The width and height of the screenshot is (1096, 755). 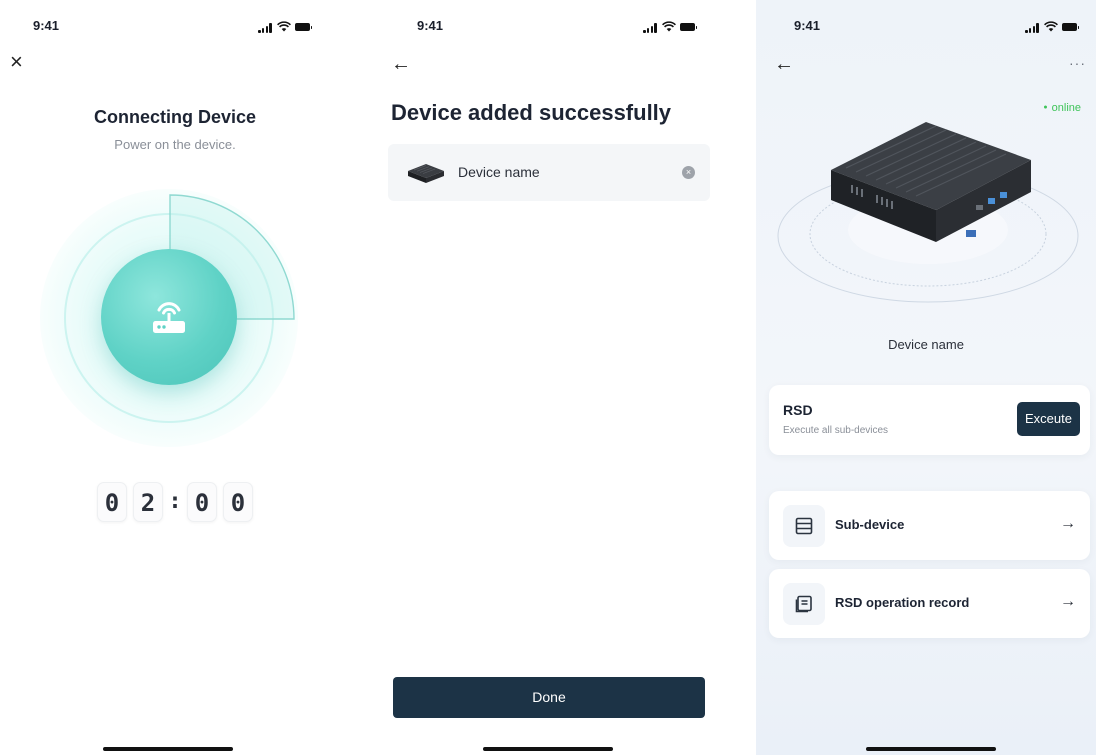 I want to click on timer-digit: 2, so click(x=148, y=502).